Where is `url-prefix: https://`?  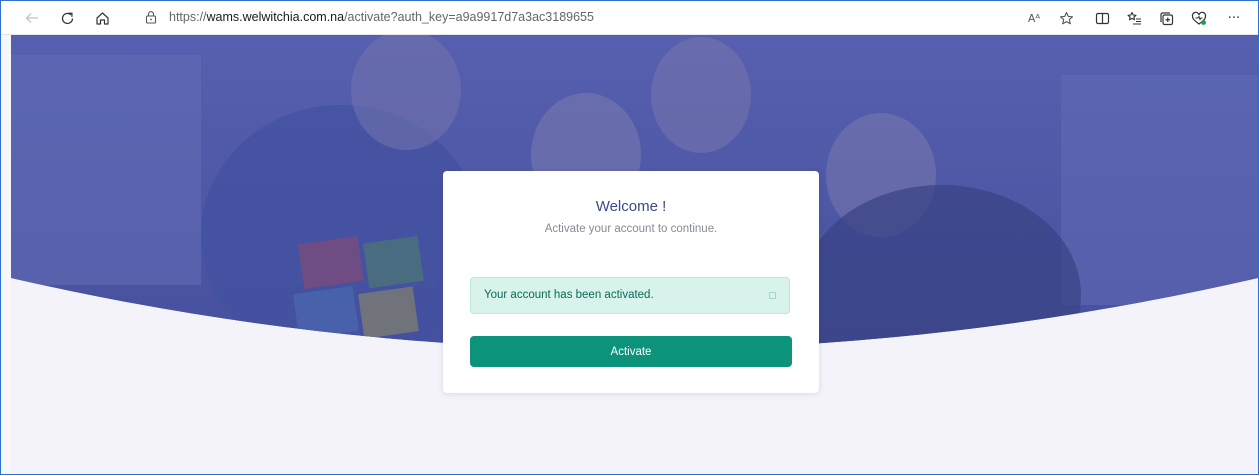
url-prefix: https:// is located at coordinates (188, 17).